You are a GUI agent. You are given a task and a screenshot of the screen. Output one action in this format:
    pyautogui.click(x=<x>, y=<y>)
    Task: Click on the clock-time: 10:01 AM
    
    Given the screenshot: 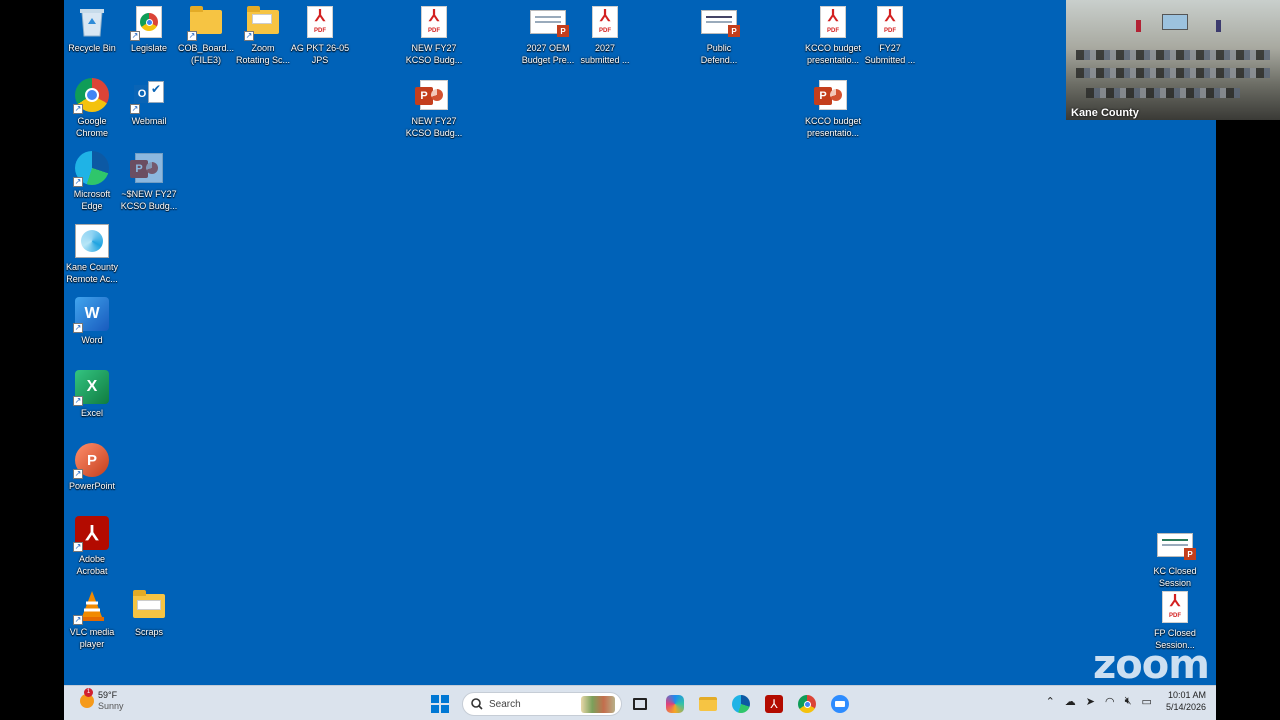 What is the action you would take?
    pyautogui.click(x=1186, y=695)
    